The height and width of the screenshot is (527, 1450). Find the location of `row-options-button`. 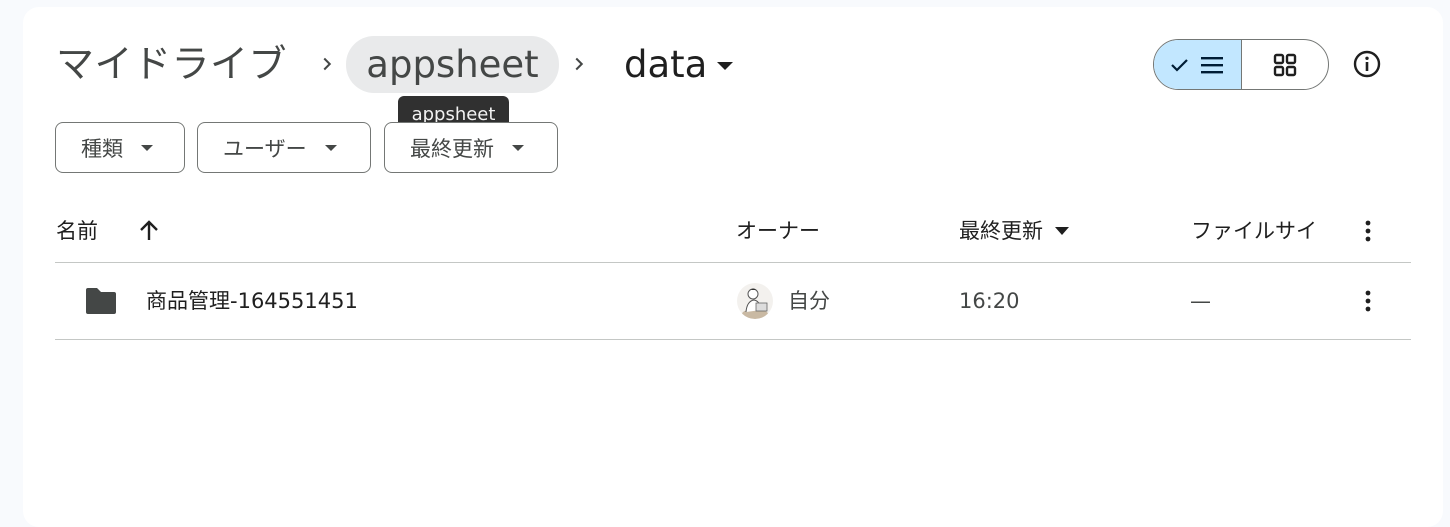

row-options-button is located at coordinates (1368, 301).